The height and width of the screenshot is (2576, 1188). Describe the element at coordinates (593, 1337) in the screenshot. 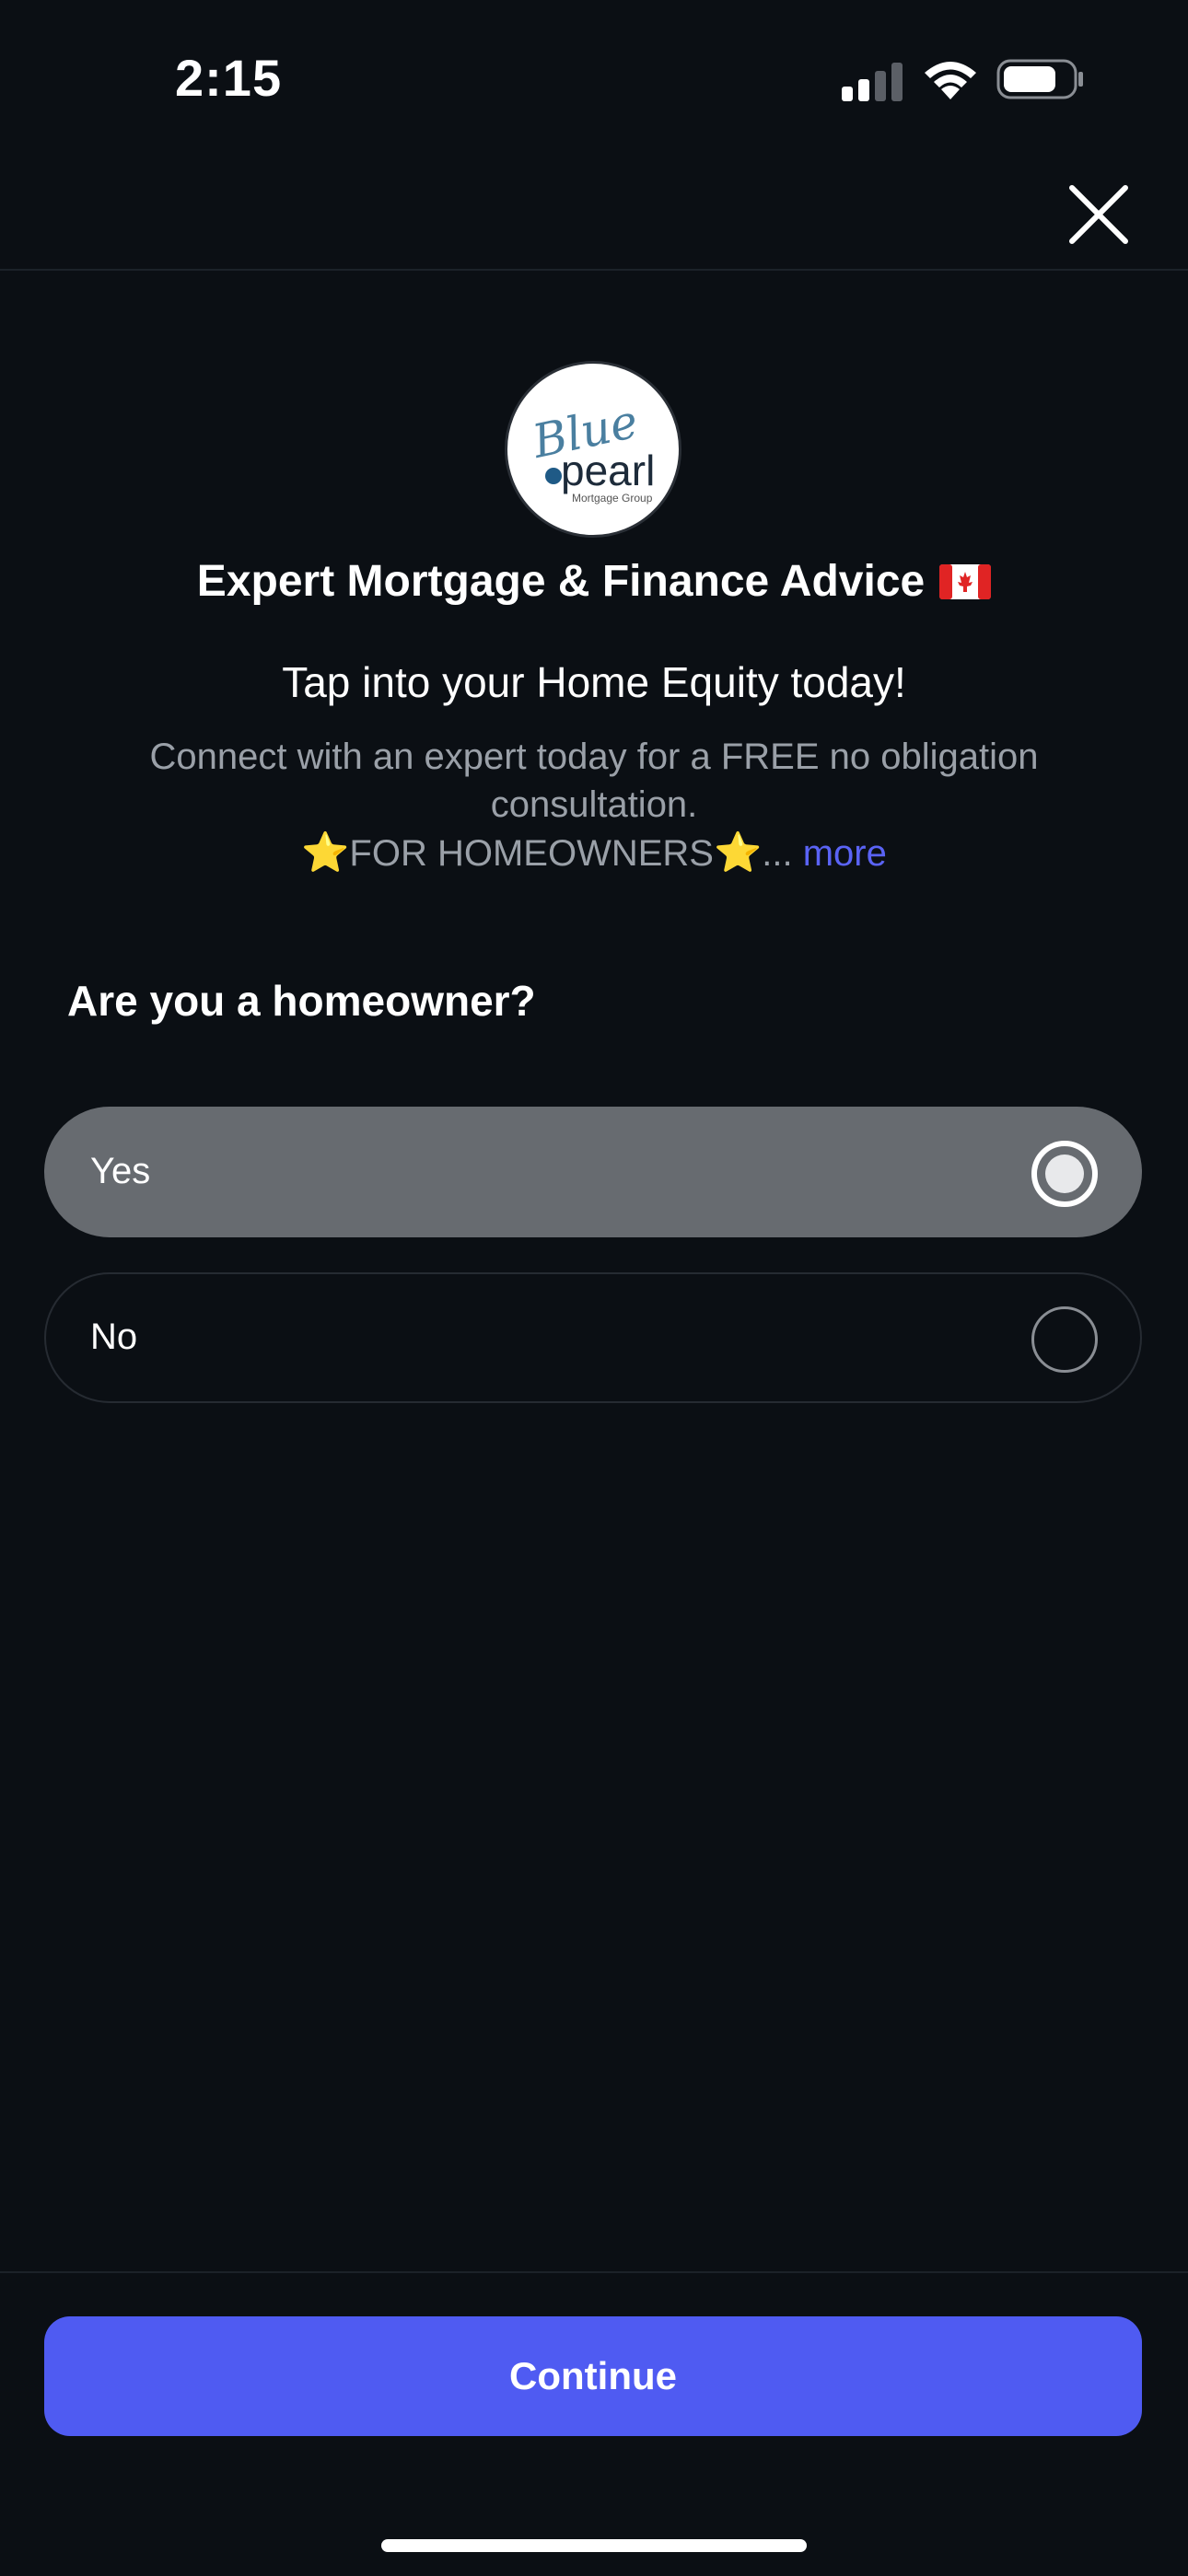

I see `option-no: No` at that location.